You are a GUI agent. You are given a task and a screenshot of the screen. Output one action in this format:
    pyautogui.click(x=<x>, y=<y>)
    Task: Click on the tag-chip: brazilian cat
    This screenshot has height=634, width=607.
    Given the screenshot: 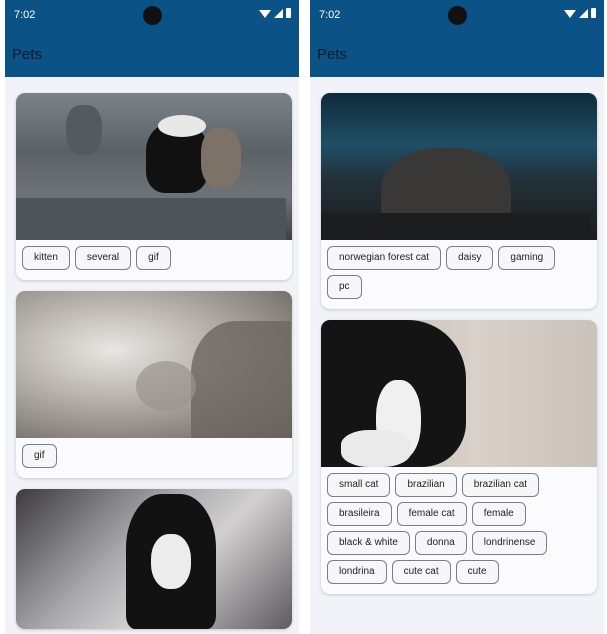 What is the action you would take?
    pyautogui.click(x=500, y=485)
    